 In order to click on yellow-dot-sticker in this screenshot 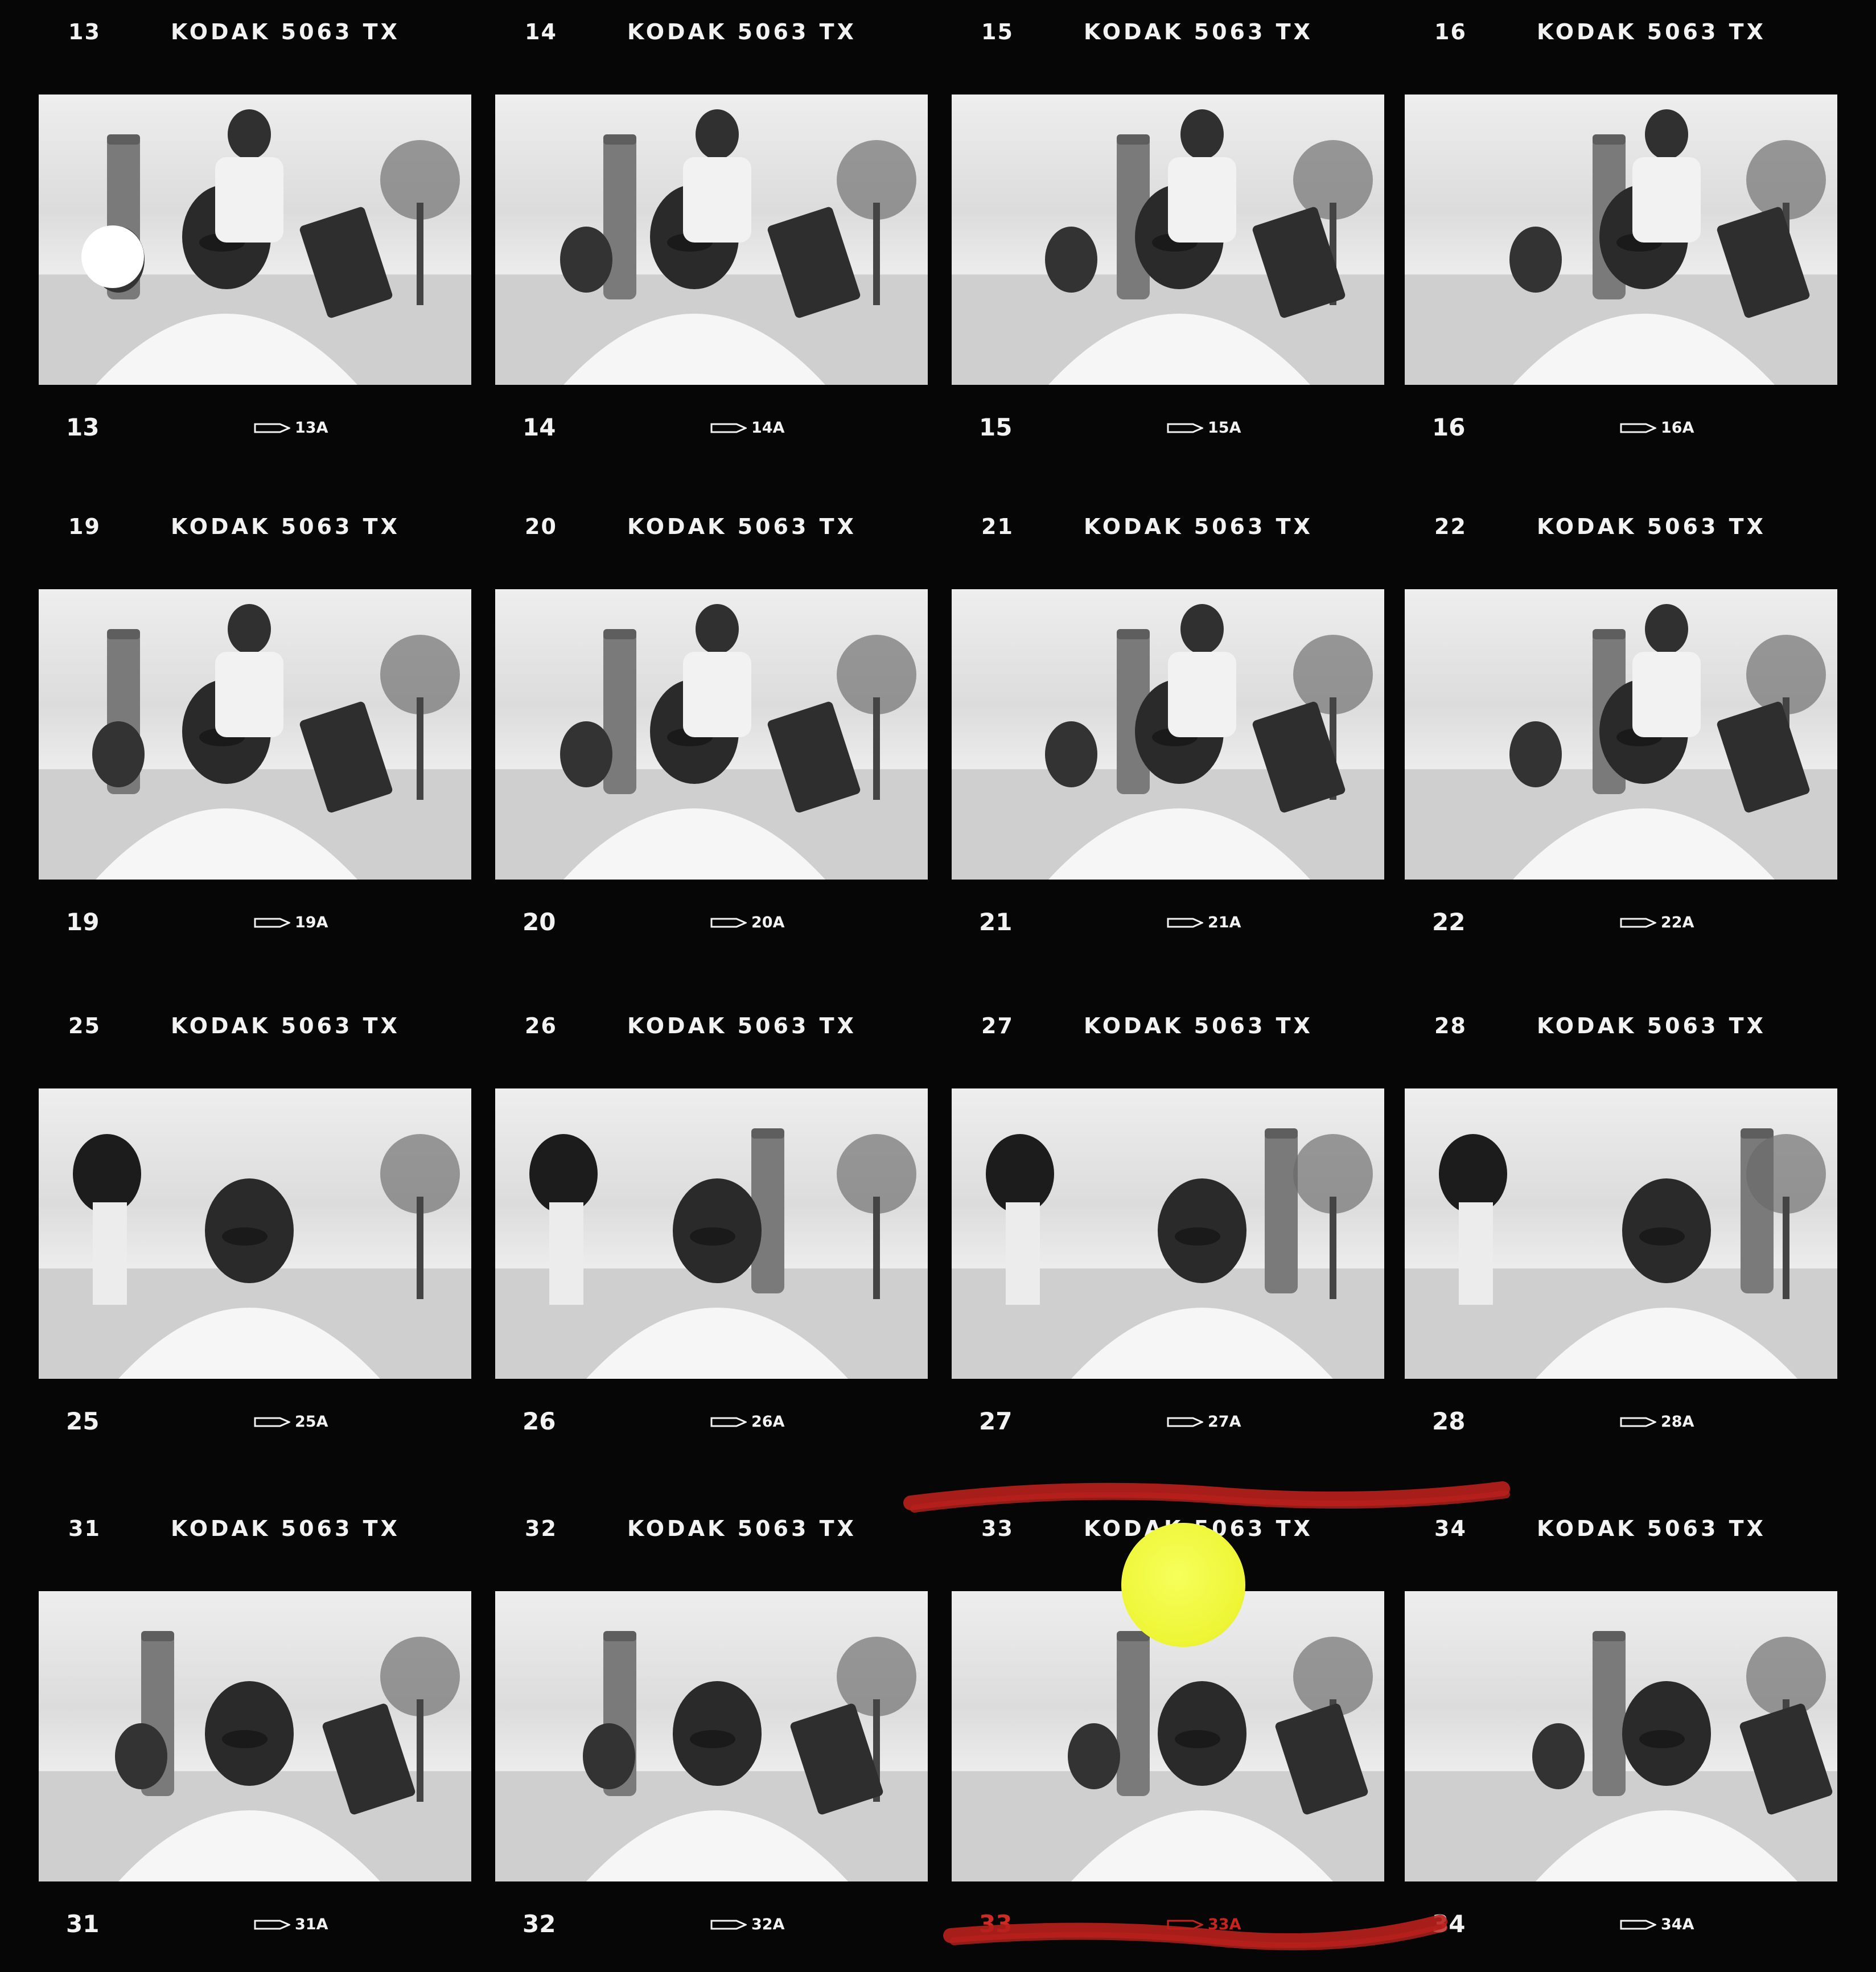, I will do `click(1183, 1585)`.